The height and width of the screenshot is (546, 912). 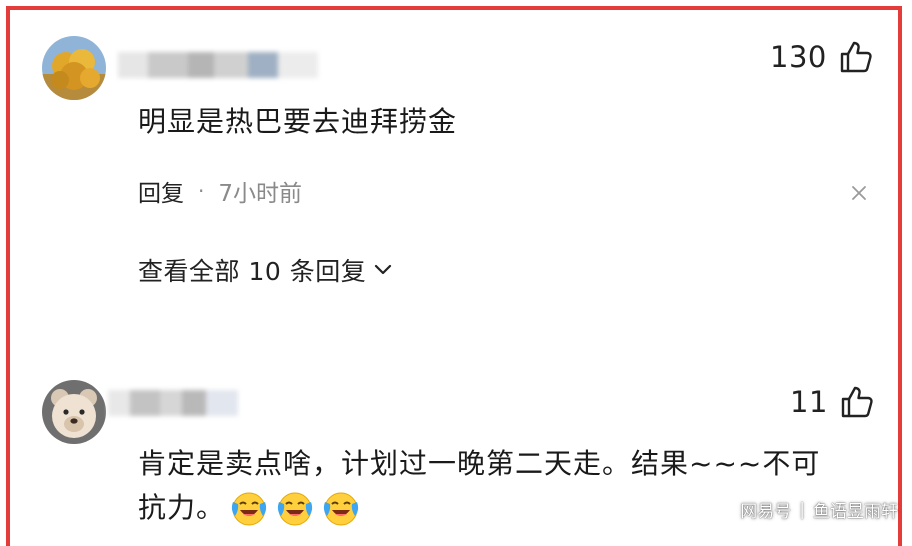 What do you see at coordinates (383, 270) in the screenshot?
I see `chevron-down-icon` at bounding box center [383, 270].